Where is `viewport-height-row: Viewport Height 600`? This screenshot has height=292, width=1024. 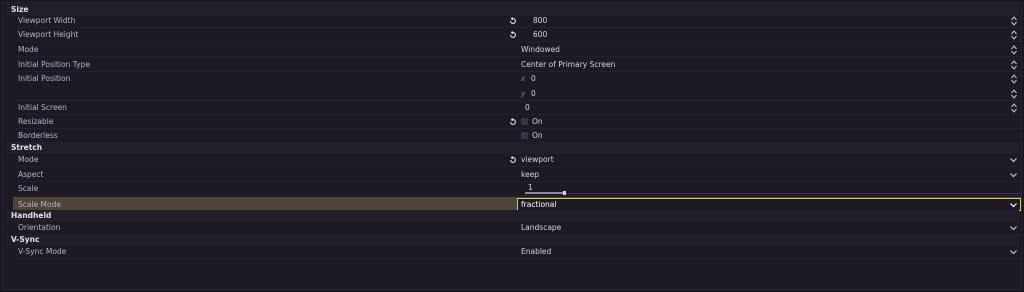
viewport-height-row: Viewport Height 600 is located at coordinates (517, 35).